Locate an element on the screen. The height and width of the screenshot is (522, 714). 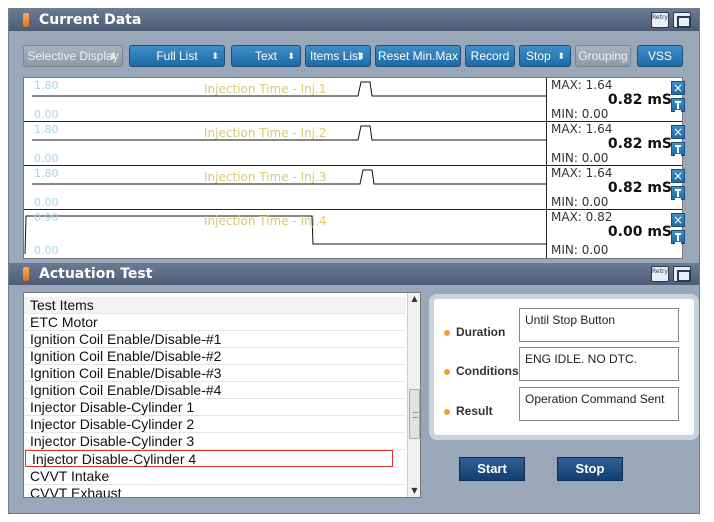
conditions-label: Conditions is located at coordinates (481, 371).